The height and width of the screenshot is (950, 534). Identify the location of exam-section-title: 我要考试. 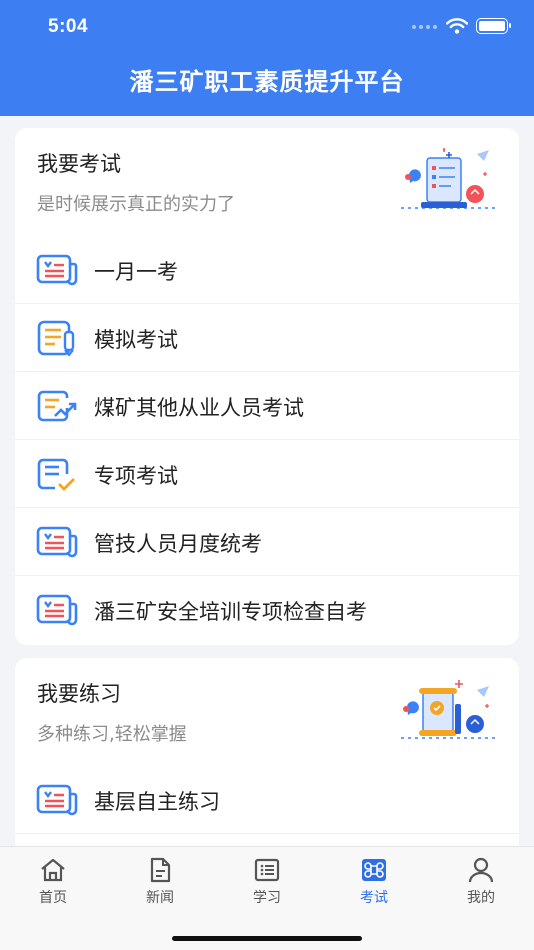
(79, 164).